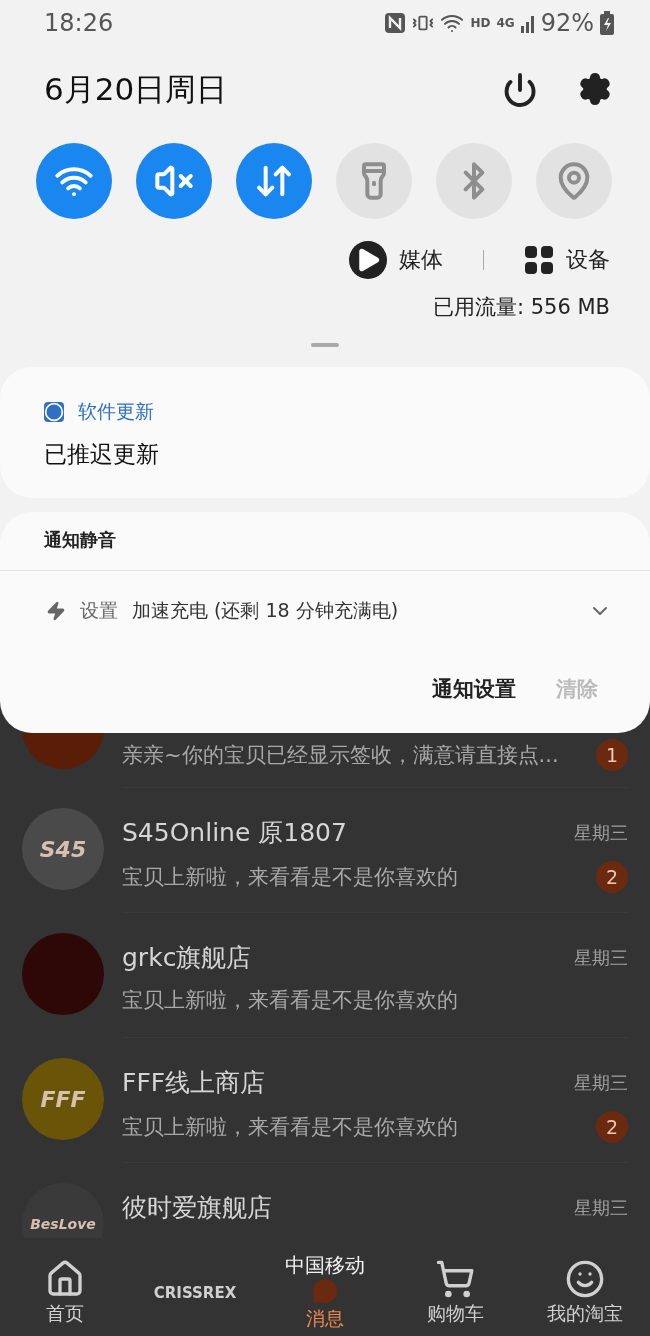 This screenshot has width=650, height=1336. What do you see at coordinates (585, 1279) in the screenshot?
I see `smile-icon` at bounding box center [585, 1279].